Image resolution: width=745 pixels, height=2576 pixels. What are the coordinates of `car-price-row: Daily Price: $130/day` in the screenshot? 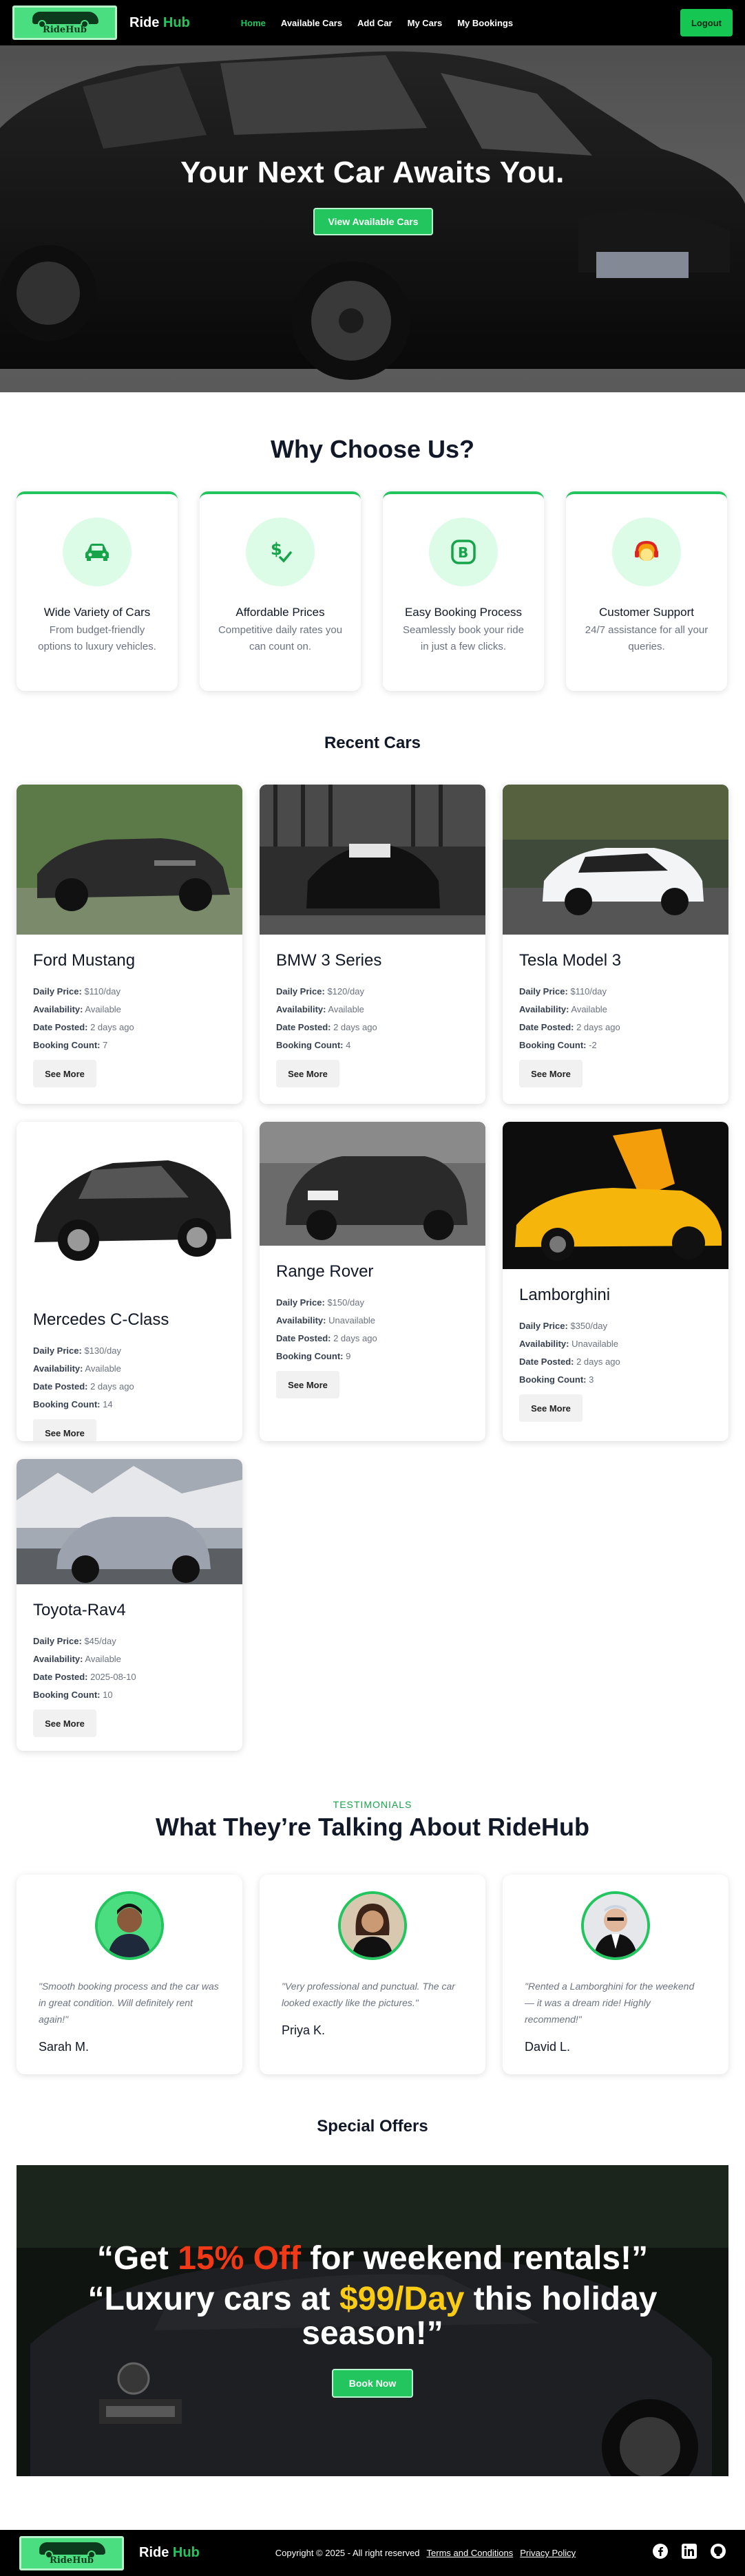 It's located at (77, 1350).